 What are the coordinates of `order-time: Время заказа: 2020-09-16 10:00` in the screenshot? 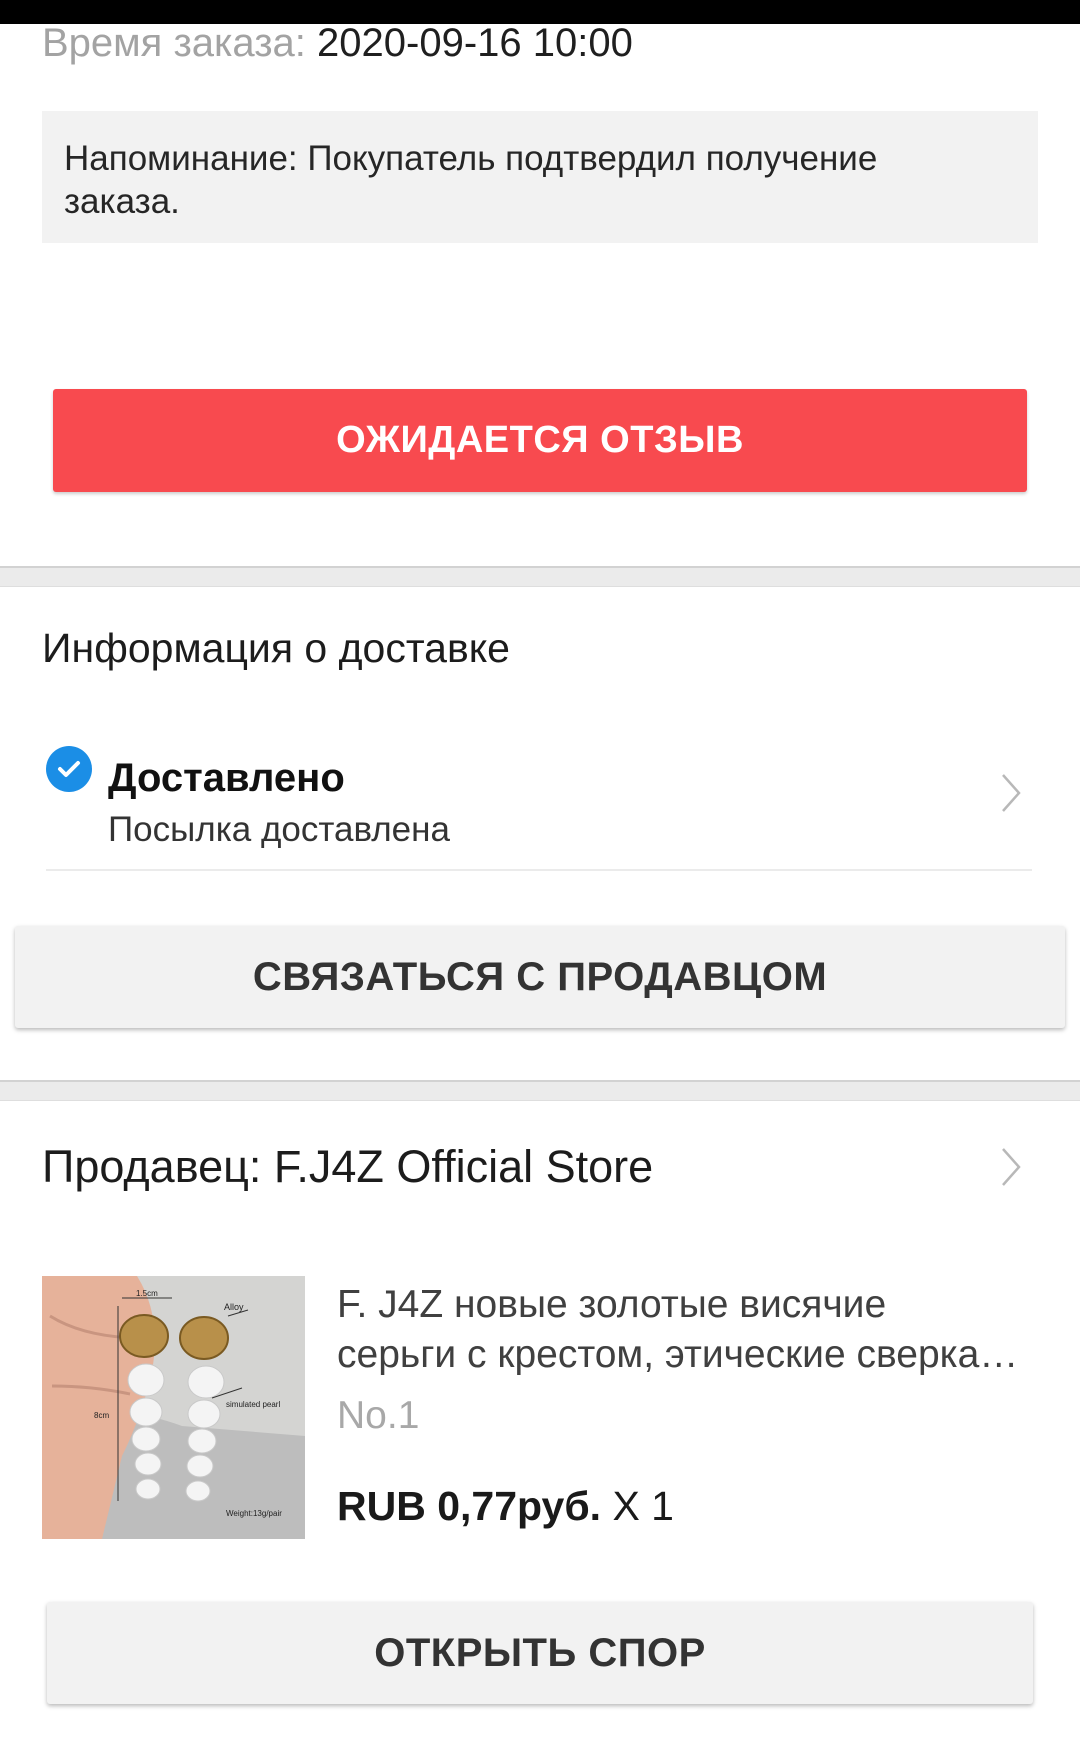 It's located at (337, 43).